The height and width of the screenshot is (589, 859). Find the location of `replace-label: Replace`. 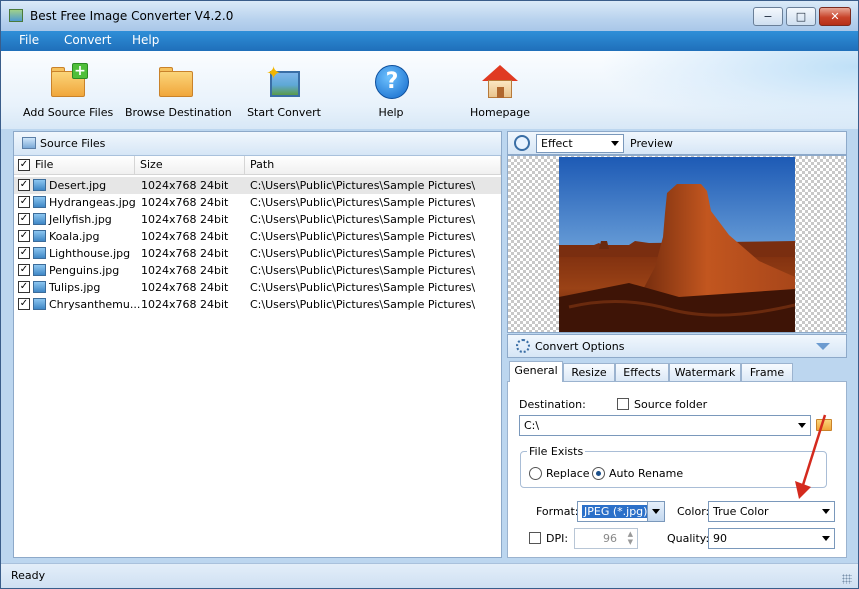

replace-label: Replace is located at coordinates (568, 473).